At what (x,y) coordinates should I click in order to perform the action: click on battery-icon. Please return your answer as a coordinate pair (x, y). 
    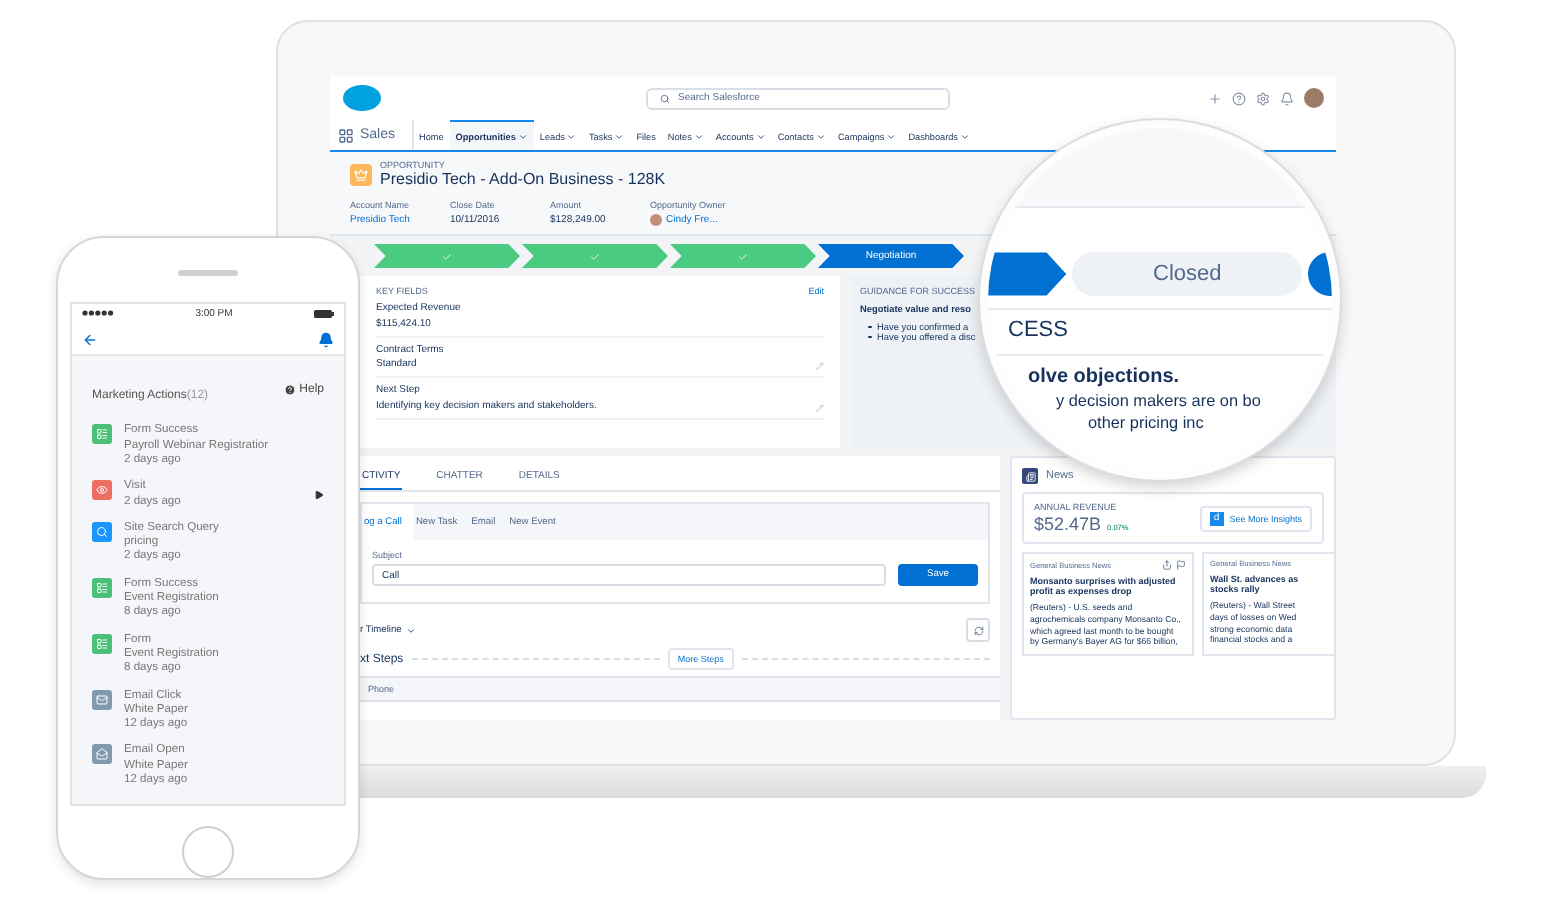
    Looking at the image, I should click on (324, 313).